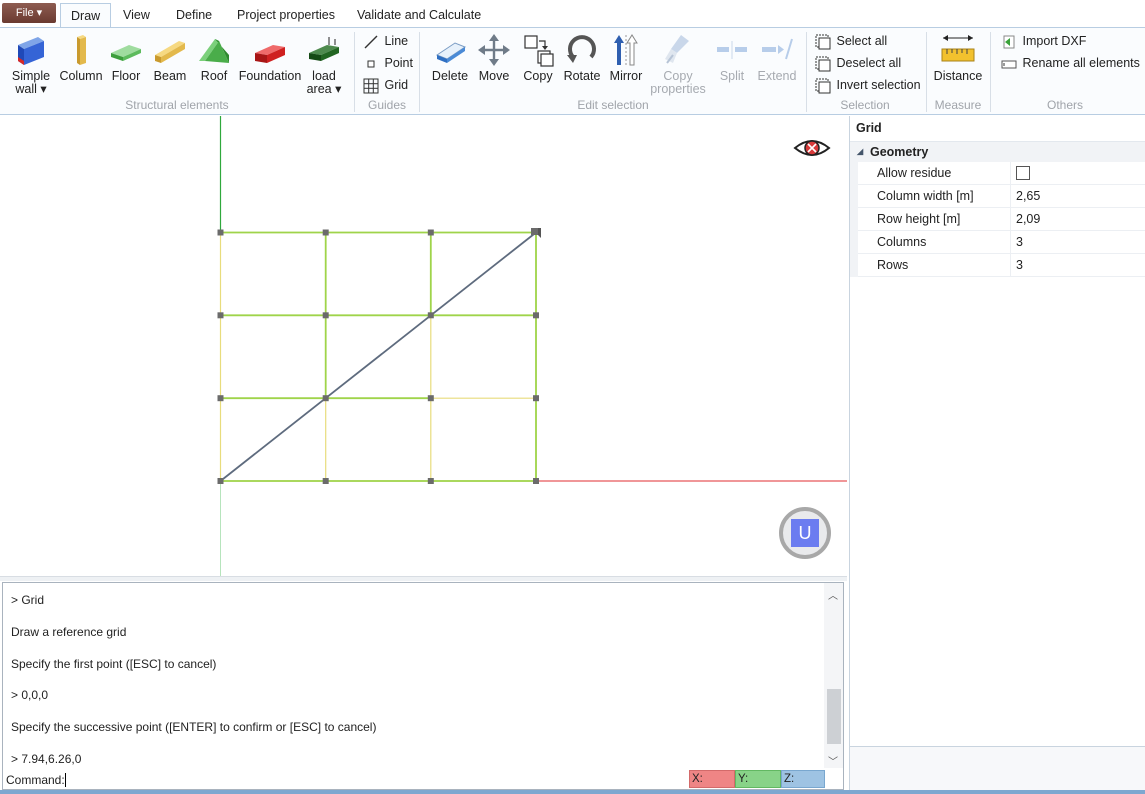 Image resolution: width=1145 pixels, height=794 pixels. I want to click on properties-title: Grid, so click(997, 129).